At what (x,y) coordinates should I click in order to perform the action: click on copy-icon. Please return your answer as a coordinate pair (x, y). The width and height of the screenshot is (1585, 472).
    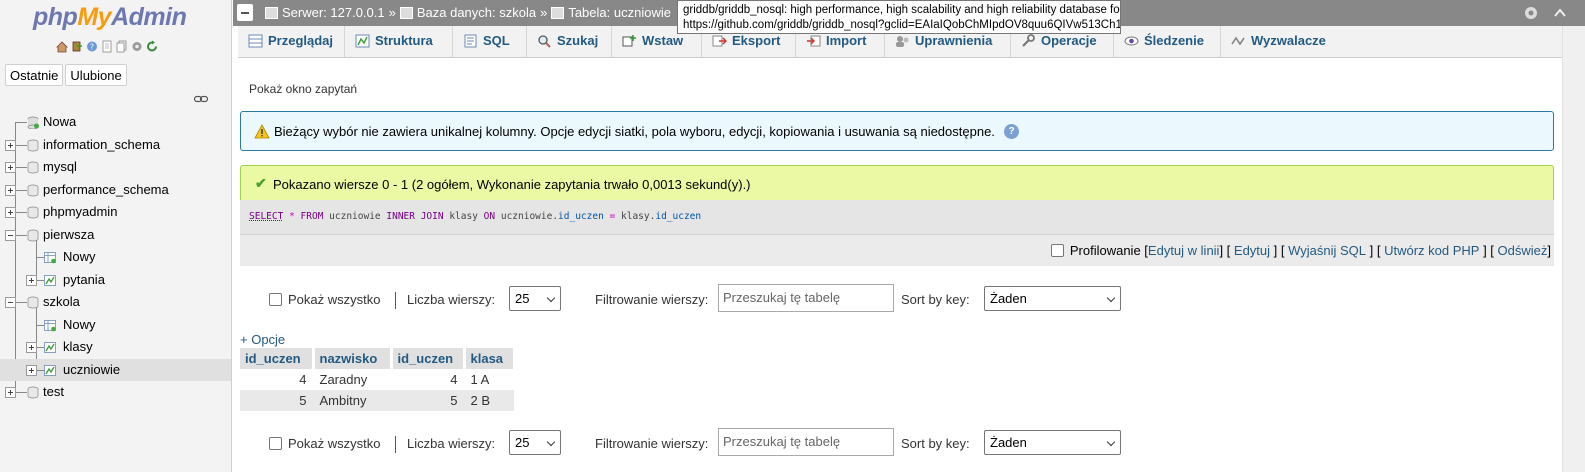
    Looking at the image, I should click on (122, 46).